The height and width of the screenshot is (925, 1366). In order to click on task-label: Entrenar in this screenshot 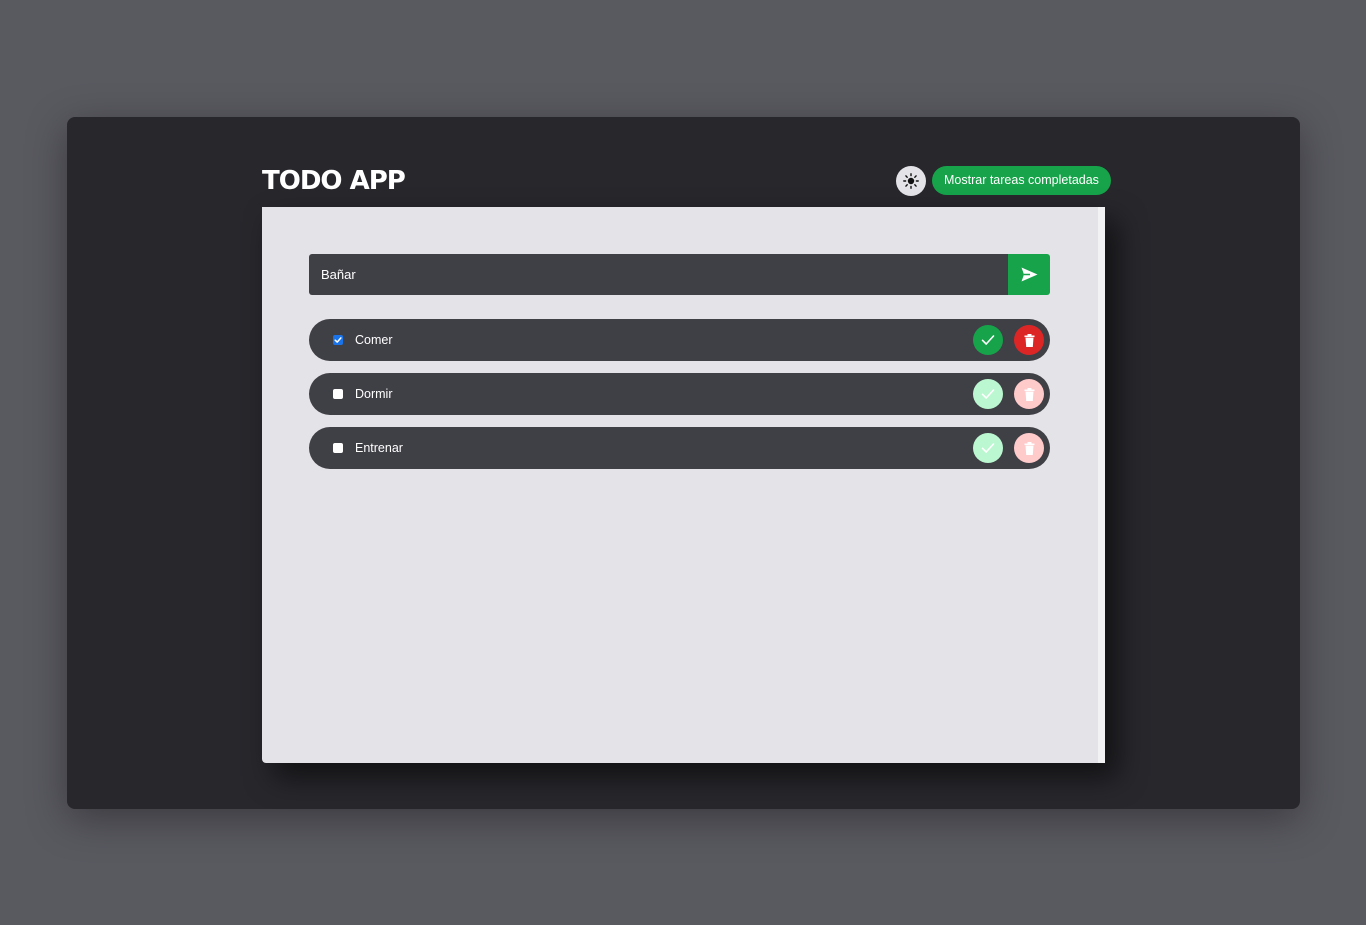, I will do `click(379, 448)`.